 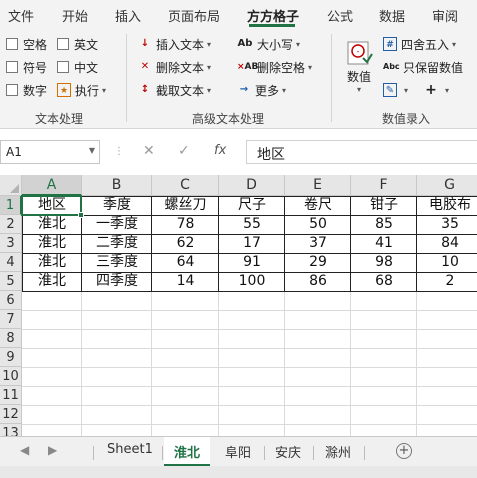 What do you see at coordinates (384, 185) in the screenshot?
I see `column-header-f: F` at bounding box center [384, 185].